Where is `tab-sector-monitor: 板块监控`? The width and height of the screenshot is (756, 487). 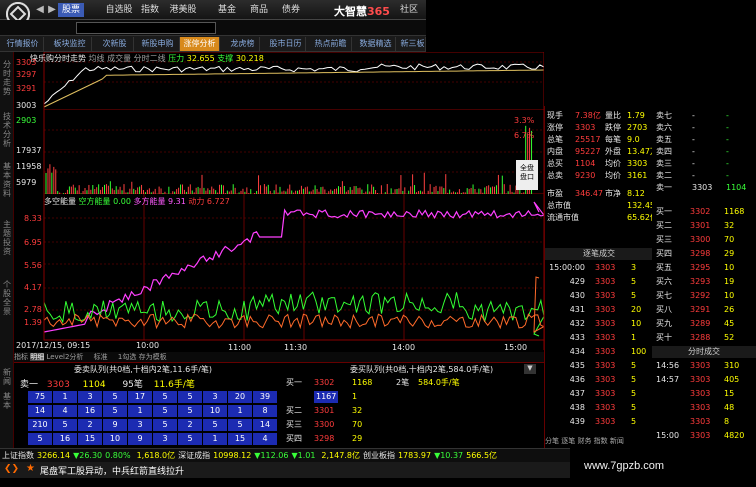 tab-sector-monitor: 板块监控 is located at coordinates (70, 44).